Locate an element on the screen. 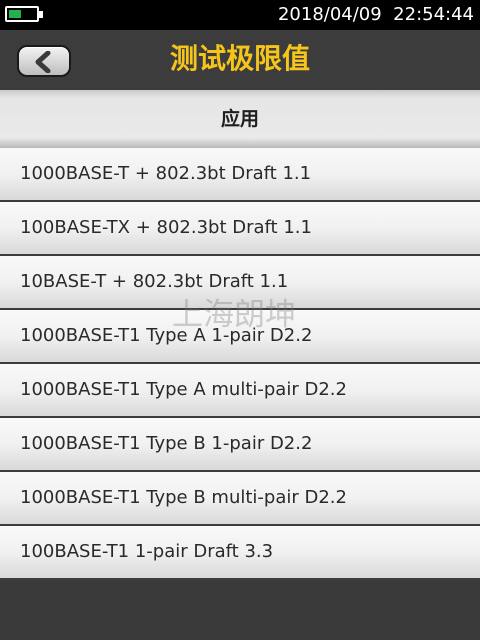 The image size is (480, 640). list-item: 1000BASE-T1 Type B multi-pair D2.2 is located at coordinates (240, 498).